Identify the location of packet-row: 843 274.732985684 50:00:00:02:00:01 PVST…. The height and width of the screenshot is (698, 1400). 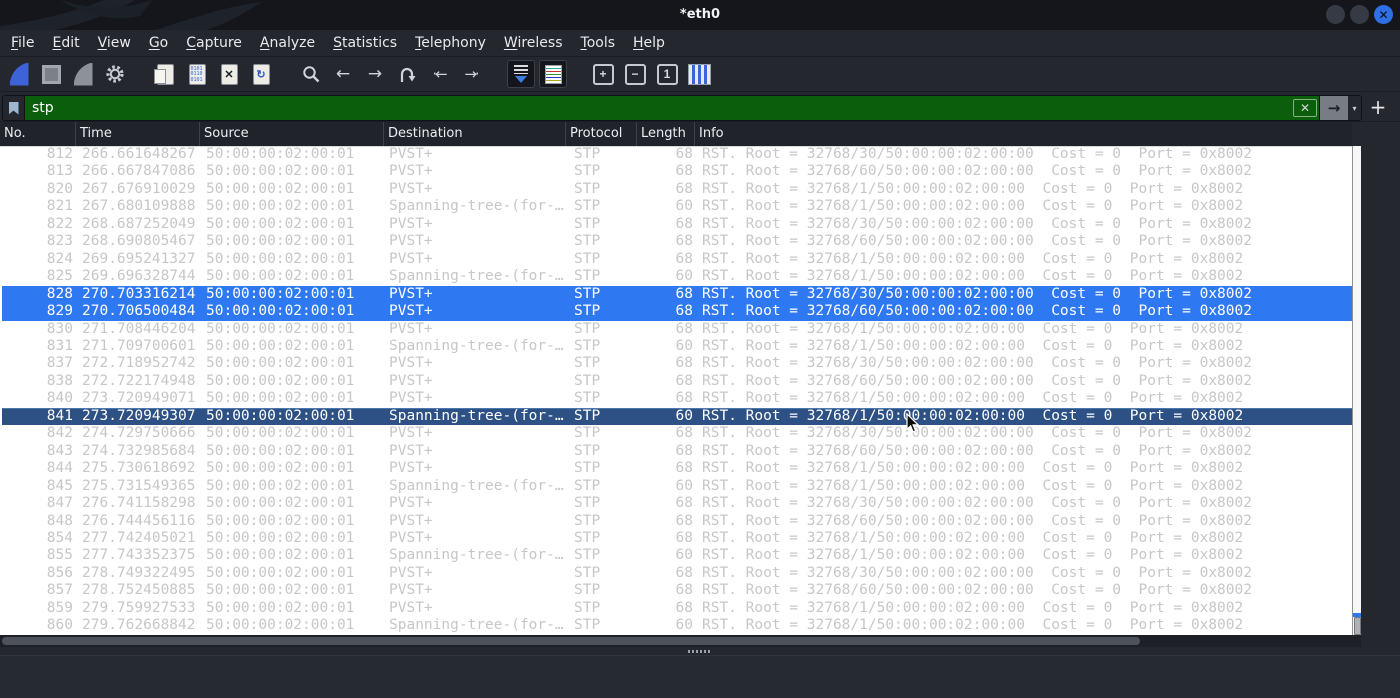
(677, 451).